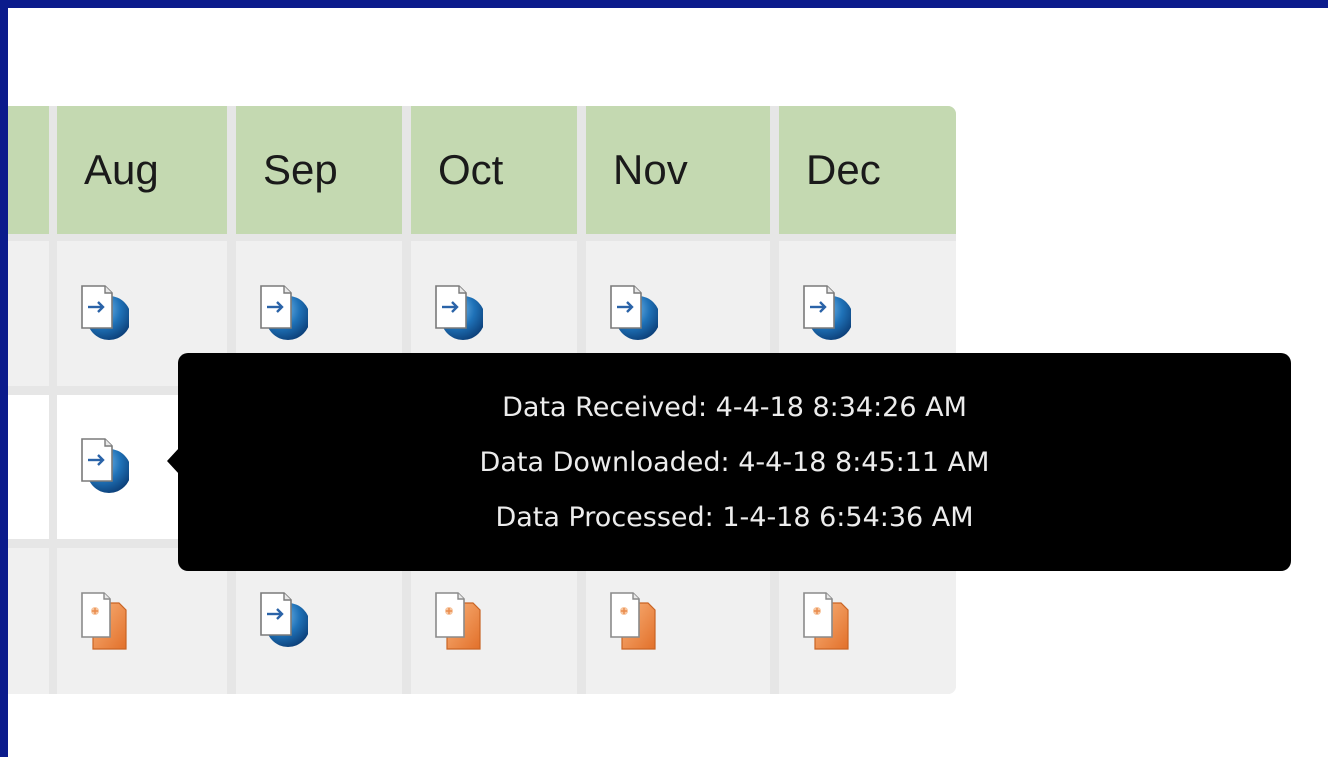  I want to click on tooltip-processed: Data Processed: 1-4-18 6:54:36 AM, so click(734, 517).